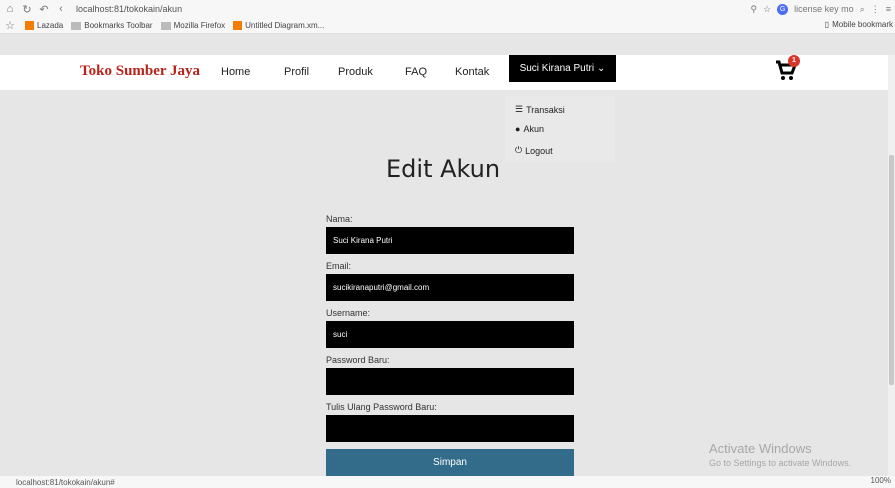  What do you see at coordinates (767, 9) in the screenshot?
I see `star-icon: ☆` at bounding box center [767, 9].